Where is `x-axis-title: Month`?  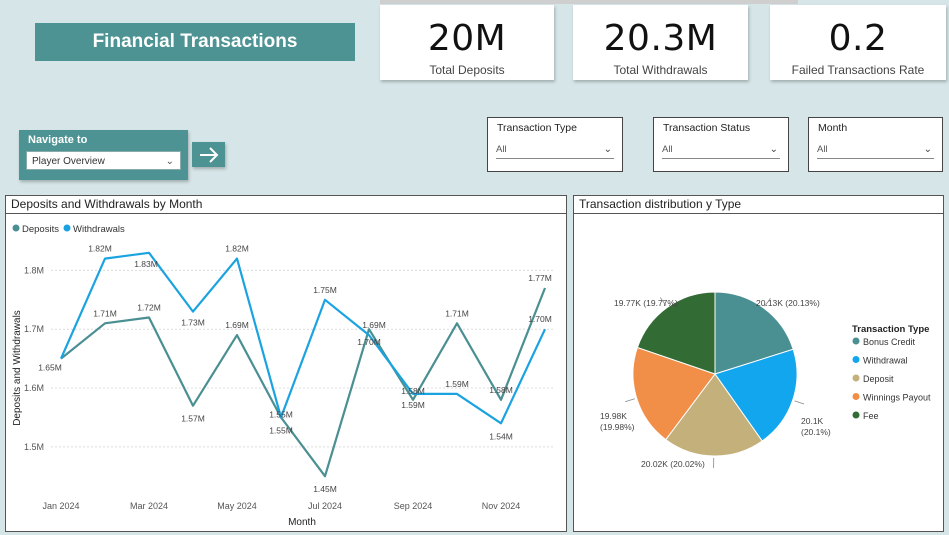
x-axis-title: Month is located at coordinates (302, 522).